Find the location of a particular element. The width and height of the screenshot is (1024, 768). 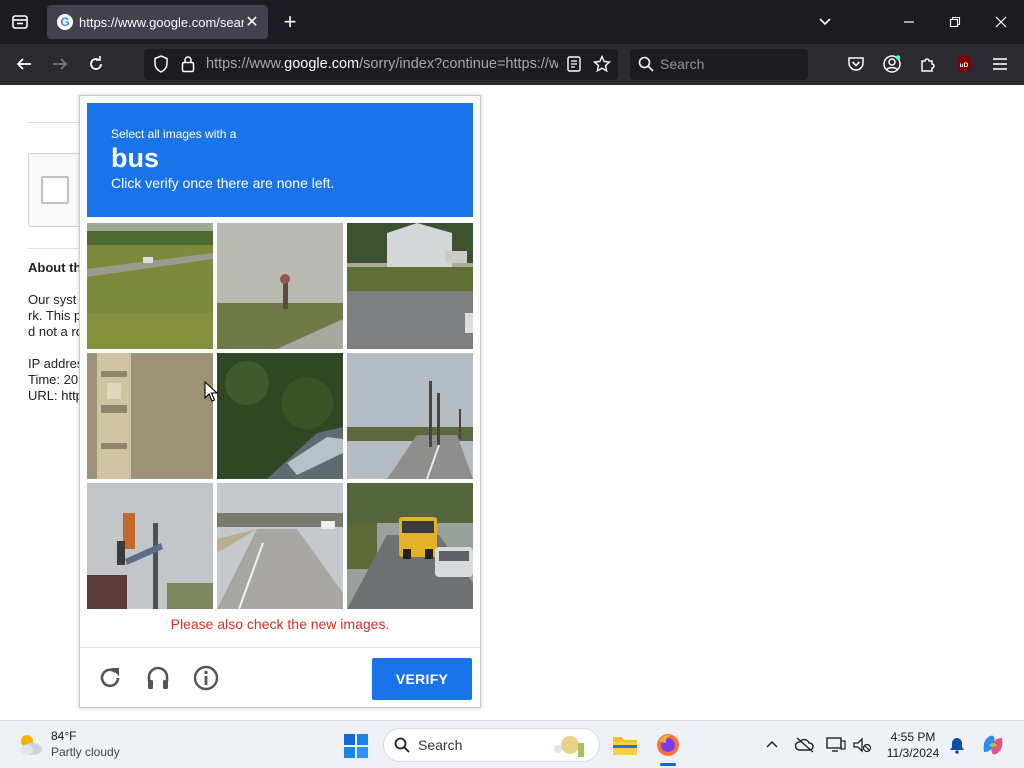

audio-challenge-headphones-icon is located at coordinates (158, 678).